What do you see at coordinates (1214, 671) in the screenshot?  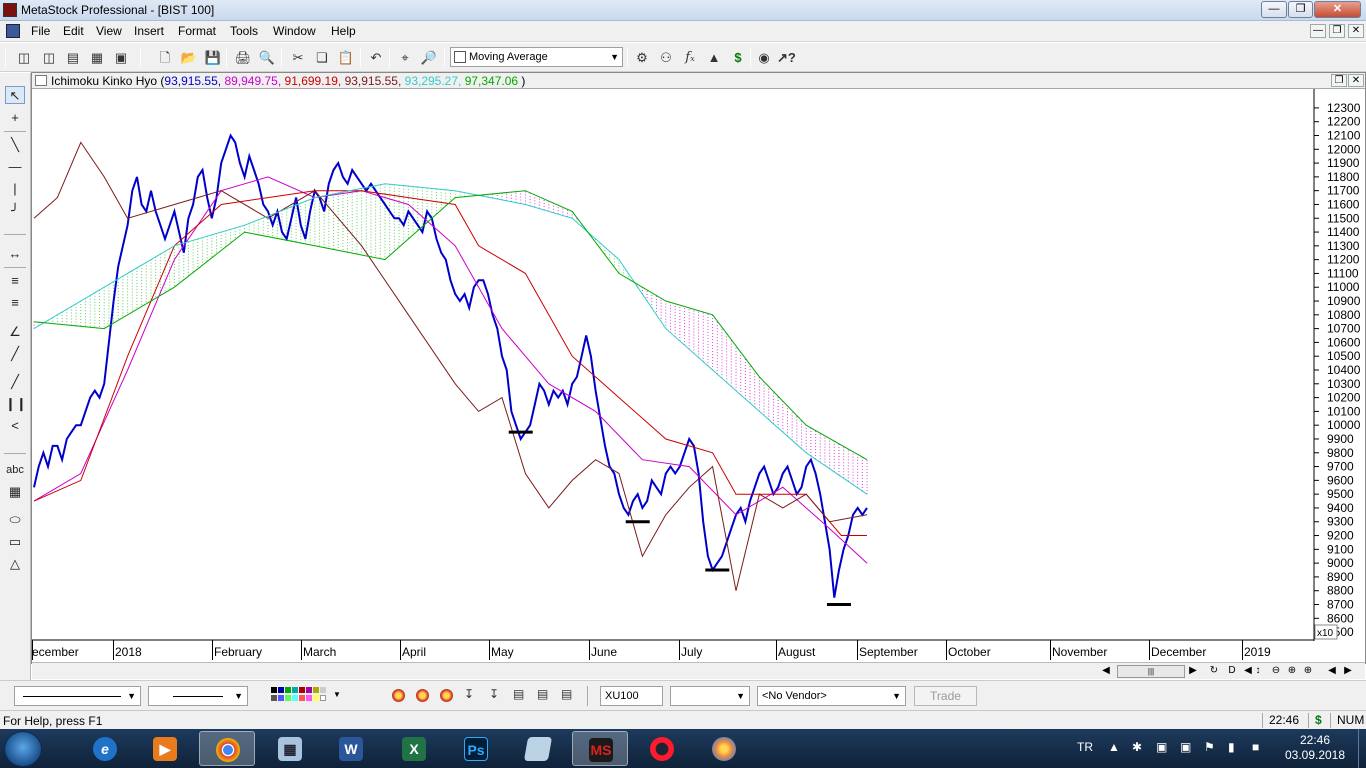 I see `refresh-icon: ↻` at bounding box center [1214, 671].